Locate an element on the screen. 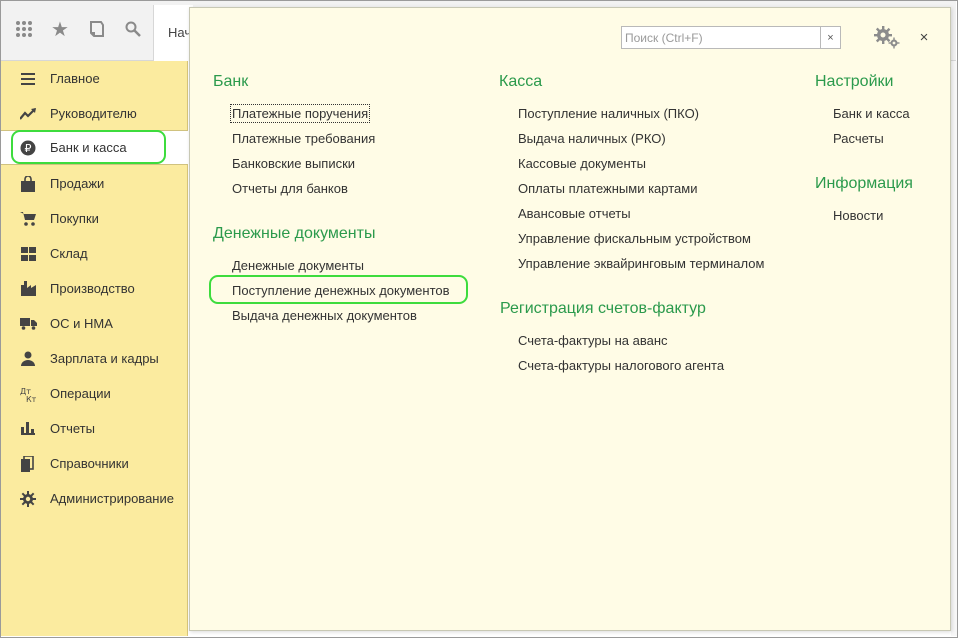 The image size is (958, 638). link-news: Новости is located at coordinates (858, 215).